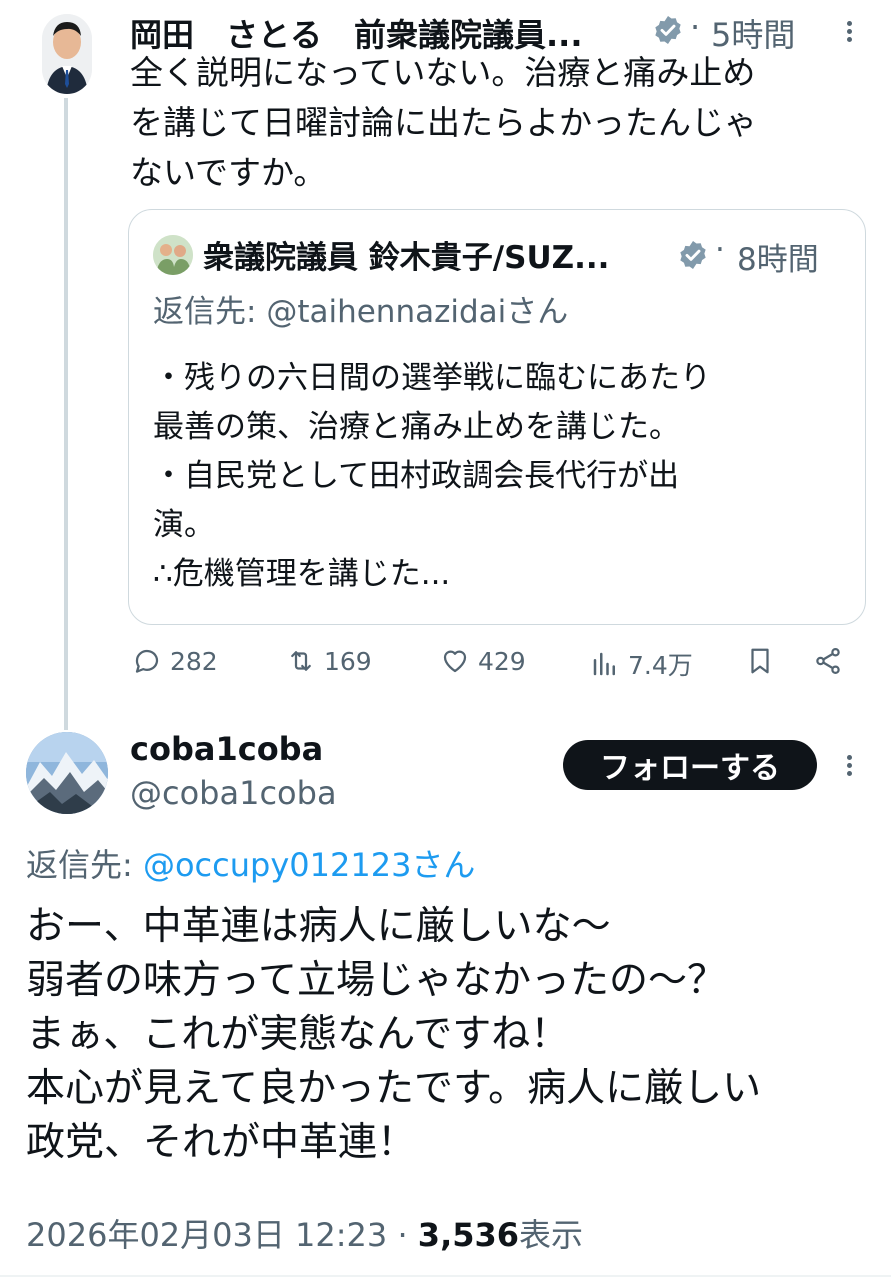 Image resolution: width=891 pixels, height=1280 pixels. What do you see at coordinates (416, 427) in the screenshot?
I see `quote-line: 最善の策、治療と痛み止めを講じた。` at bounding box center [416, 427].